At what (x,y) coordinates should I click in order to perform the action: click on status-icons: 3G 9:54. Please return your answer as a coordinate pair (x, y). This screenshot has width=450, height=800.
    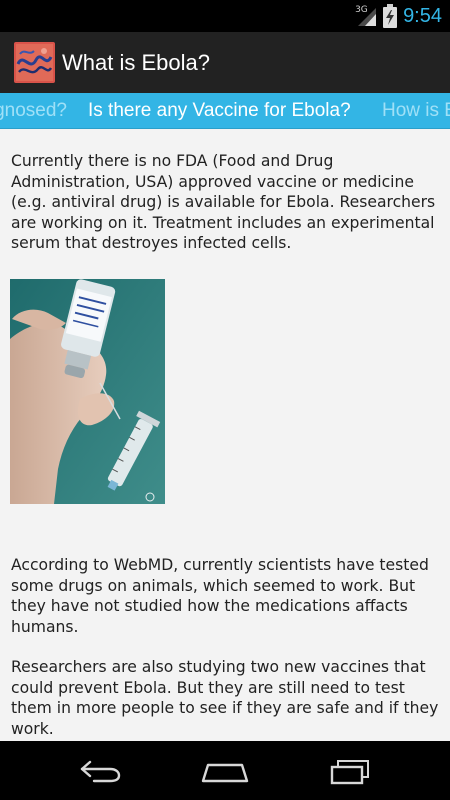
    Looking at the image, I should click on (398, 16).